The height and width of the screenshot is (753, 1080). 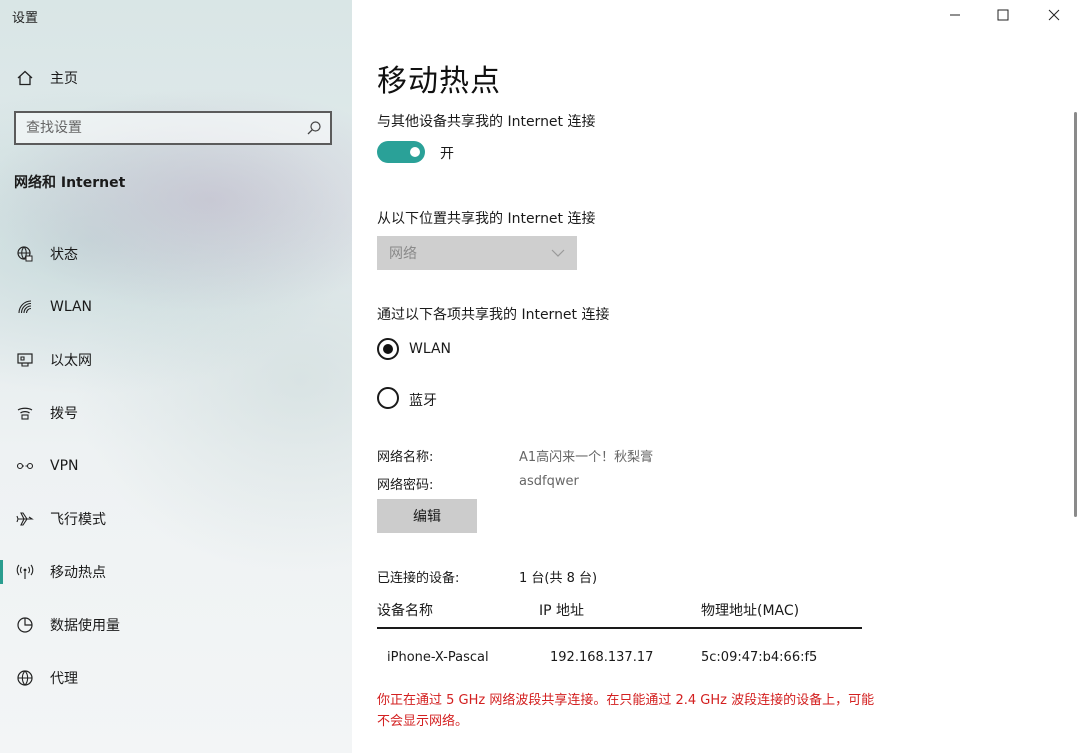 I want to click on radio-bluetooth-label: 蓝牙, so click(x=423, y=401).